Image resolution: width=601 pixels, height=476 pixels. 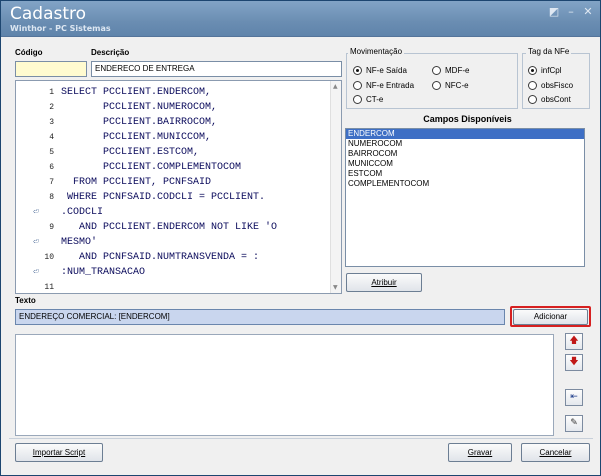 What do you see at coordinates (174, 212) in the screenshot?
I see `code-line: ⏎ .CODCLI` at bounding box center [174, 212].